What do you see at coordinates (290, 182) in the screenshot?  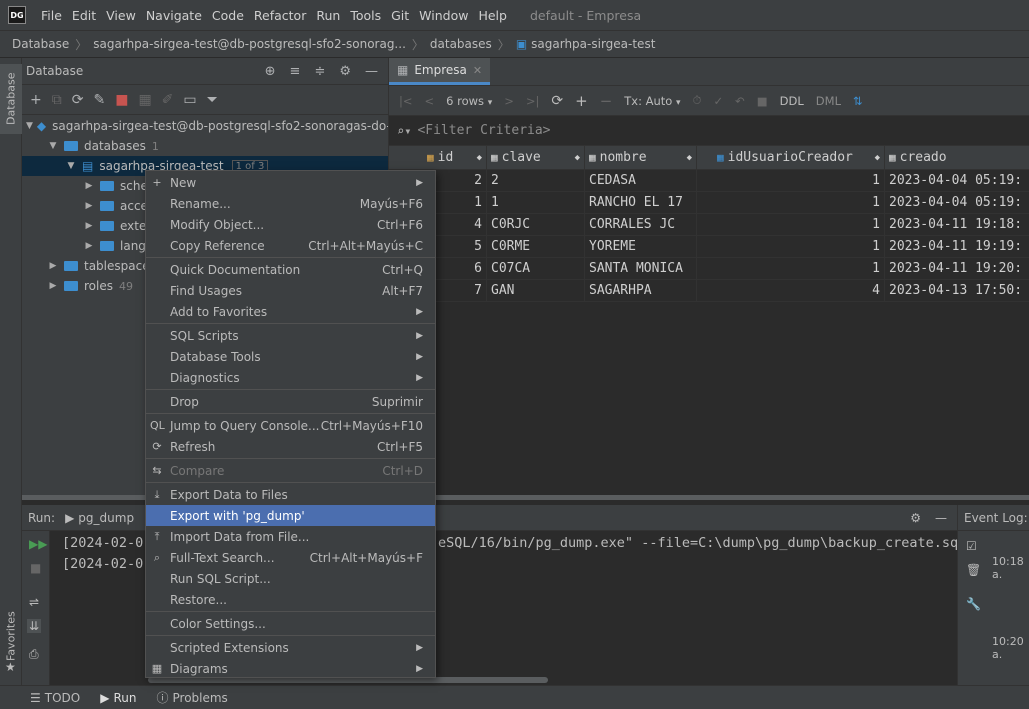 I see `context-menu-item: + New ▶` at bounding box center [290, 182].